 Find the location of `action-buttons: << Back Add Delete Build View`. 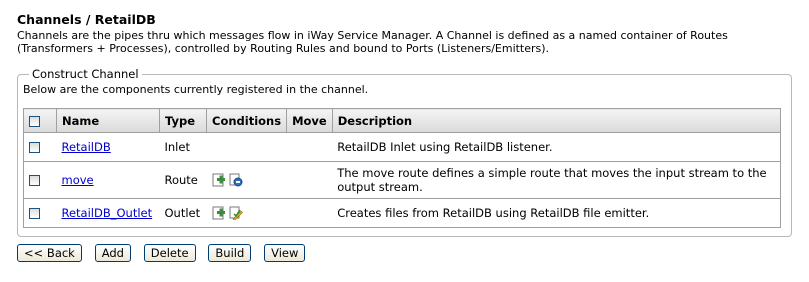

action-buttons: << Back Add Delete Build View is located at coordinates (404, 253).